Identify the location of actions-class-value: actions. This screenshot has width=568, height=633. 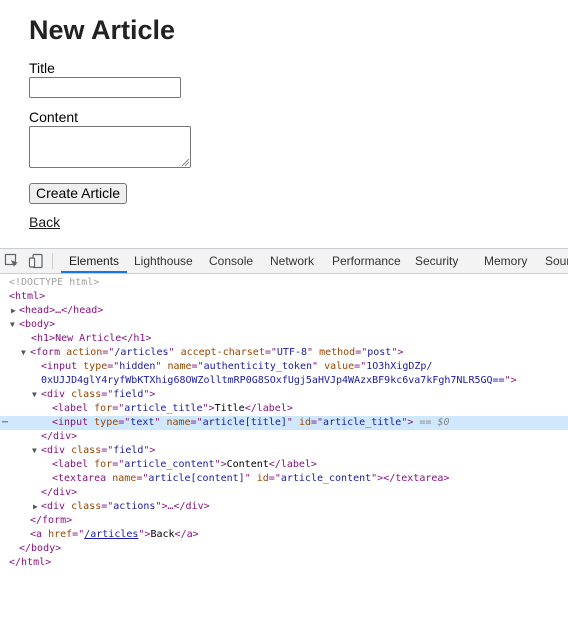
(134, 506).